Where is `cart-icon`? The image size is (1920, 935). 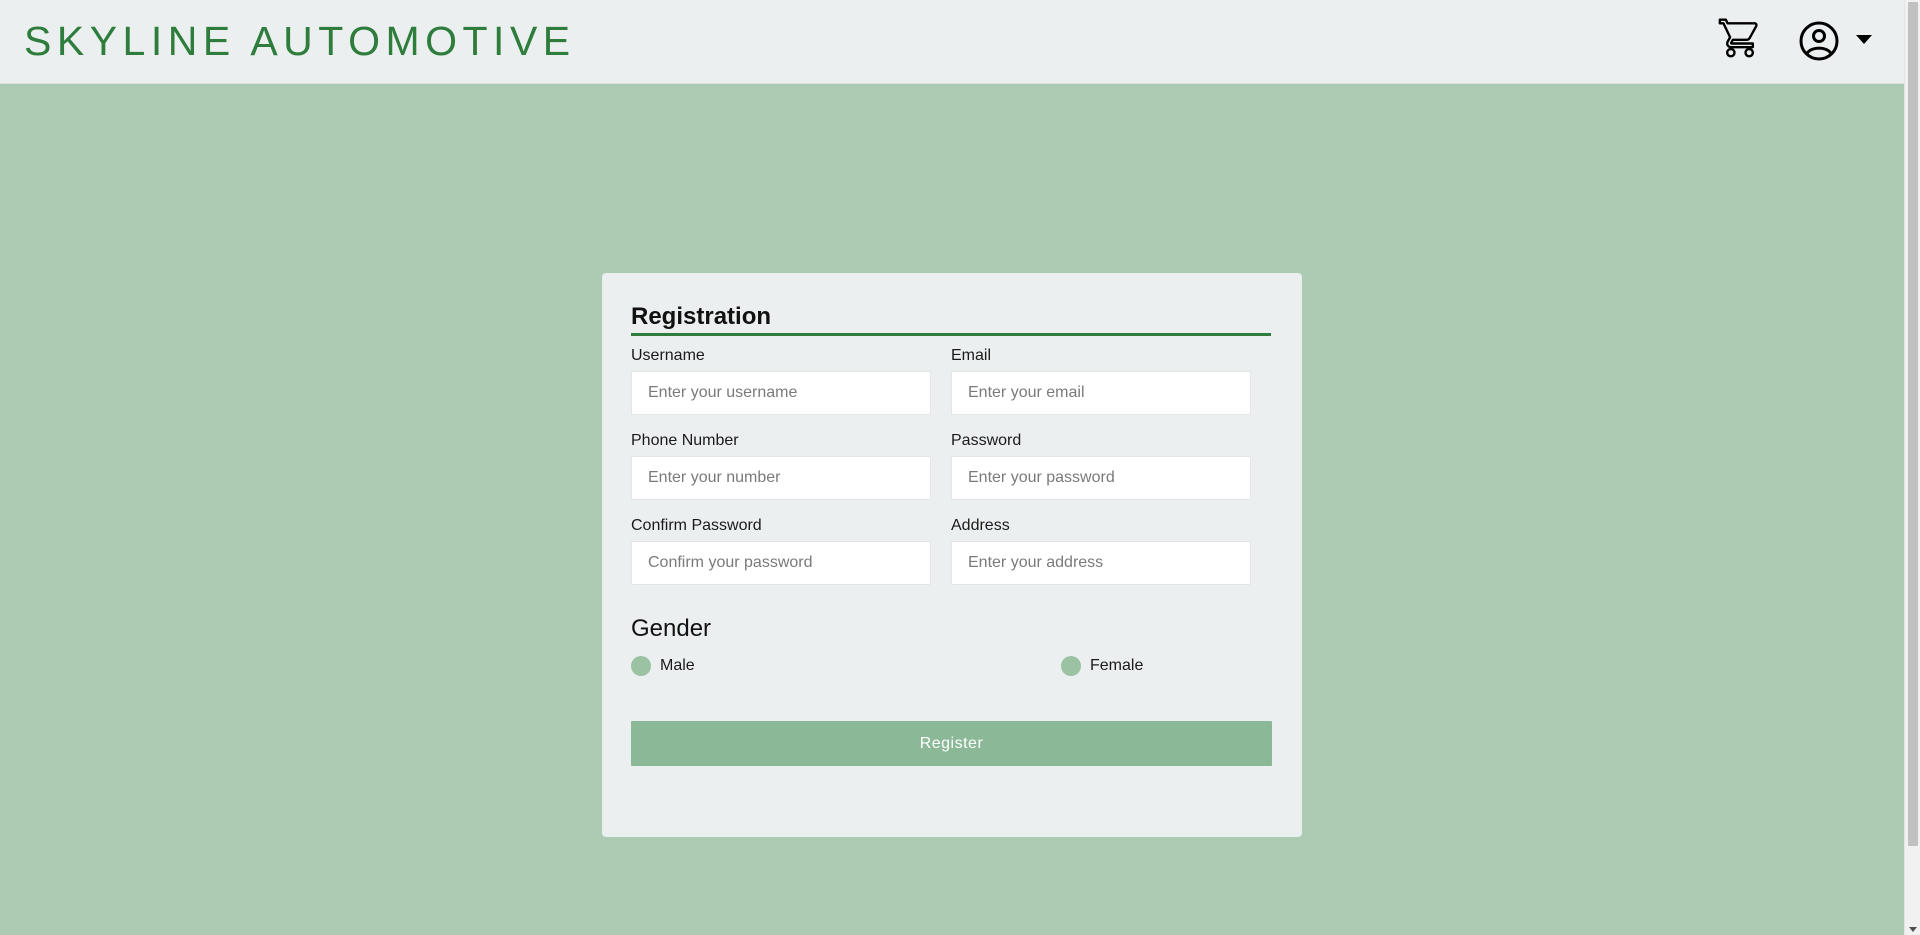 cart-icon is located at coordinates (1738, 38).